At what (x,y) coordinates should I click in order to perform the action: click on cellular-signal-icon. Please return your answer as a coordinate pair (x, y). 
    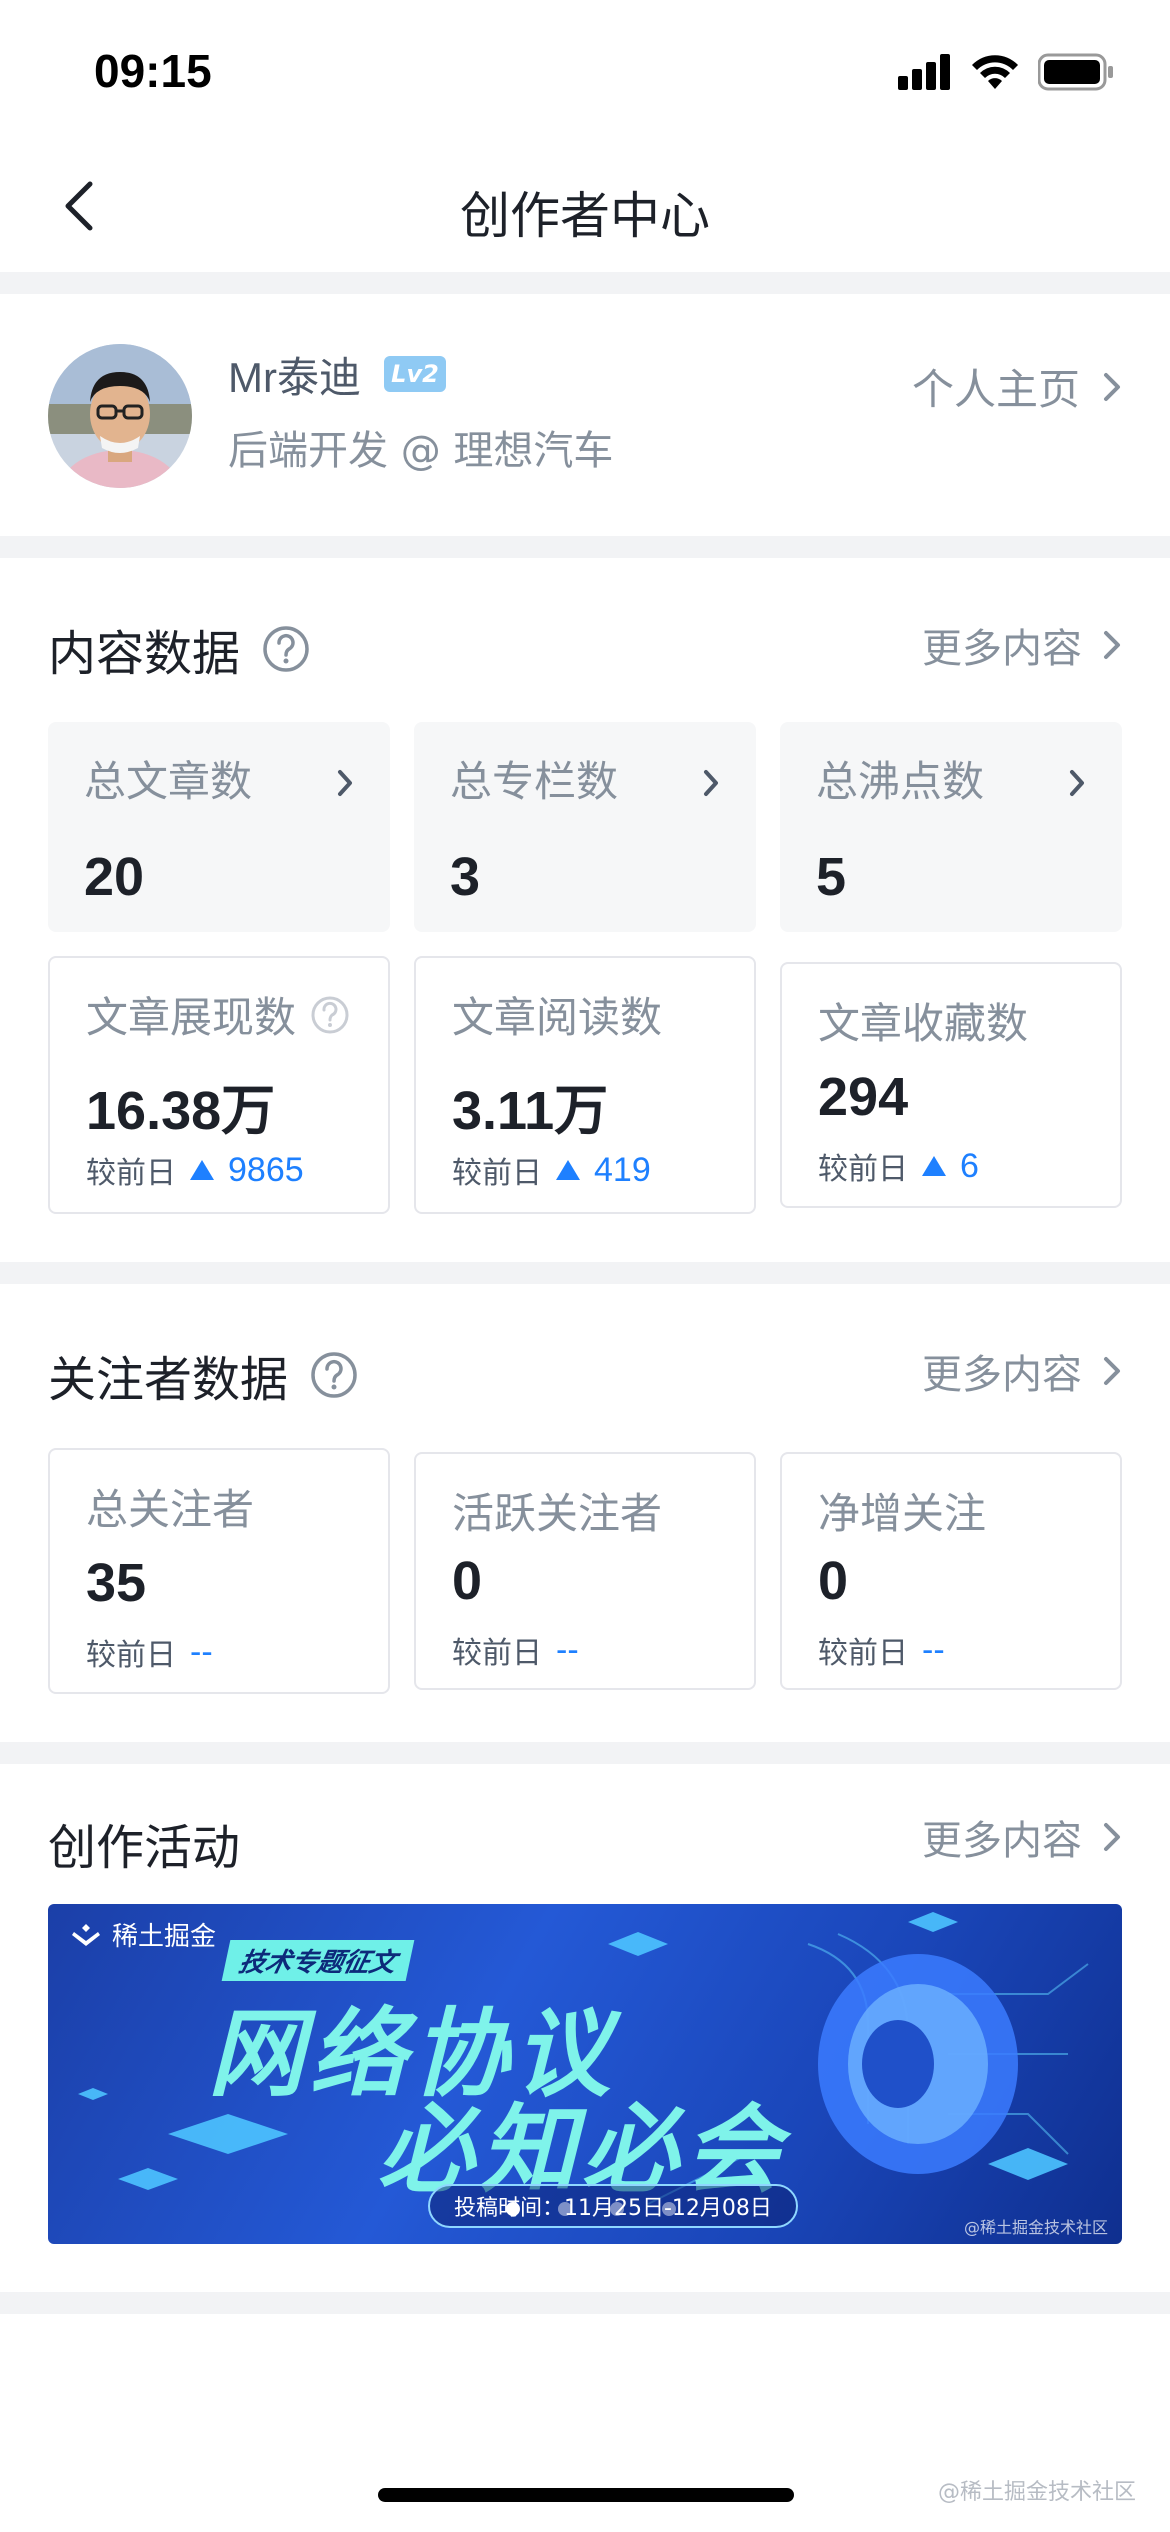
    Looking at the image, I should click on (924, 72).